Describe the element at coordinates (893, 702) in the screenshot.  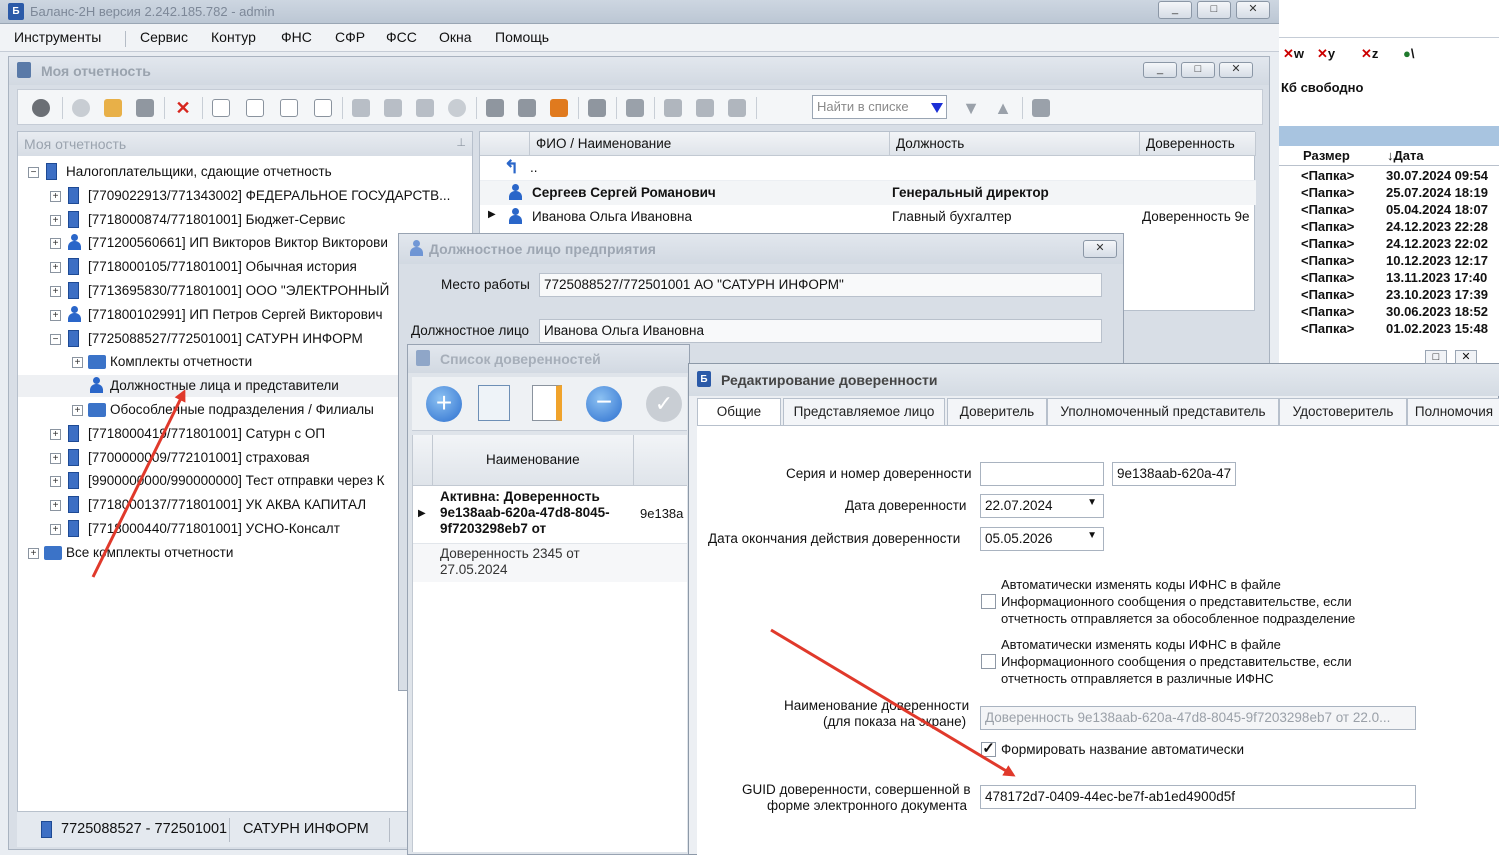
I see `annotation-arrow-guid` at that location.